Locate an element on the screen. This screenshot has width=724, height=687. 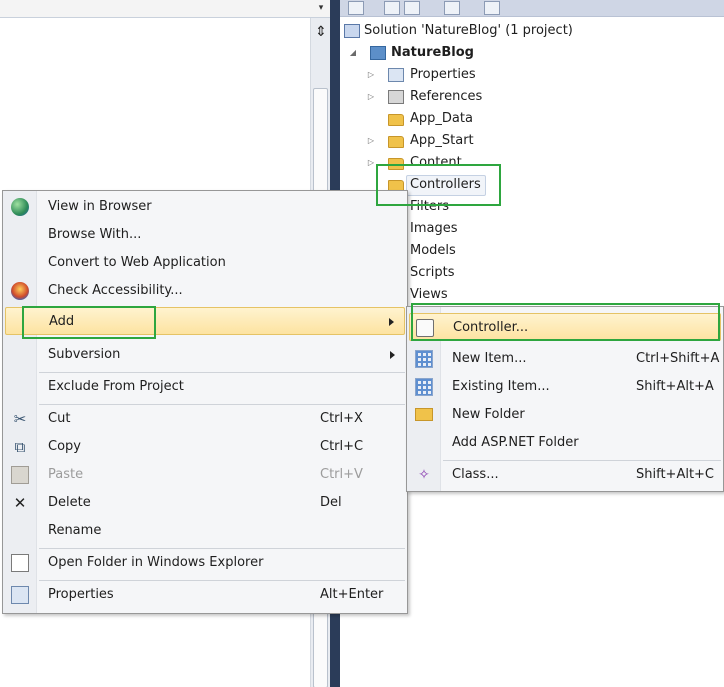
web-project-icon is located at coordinates (378, 53).